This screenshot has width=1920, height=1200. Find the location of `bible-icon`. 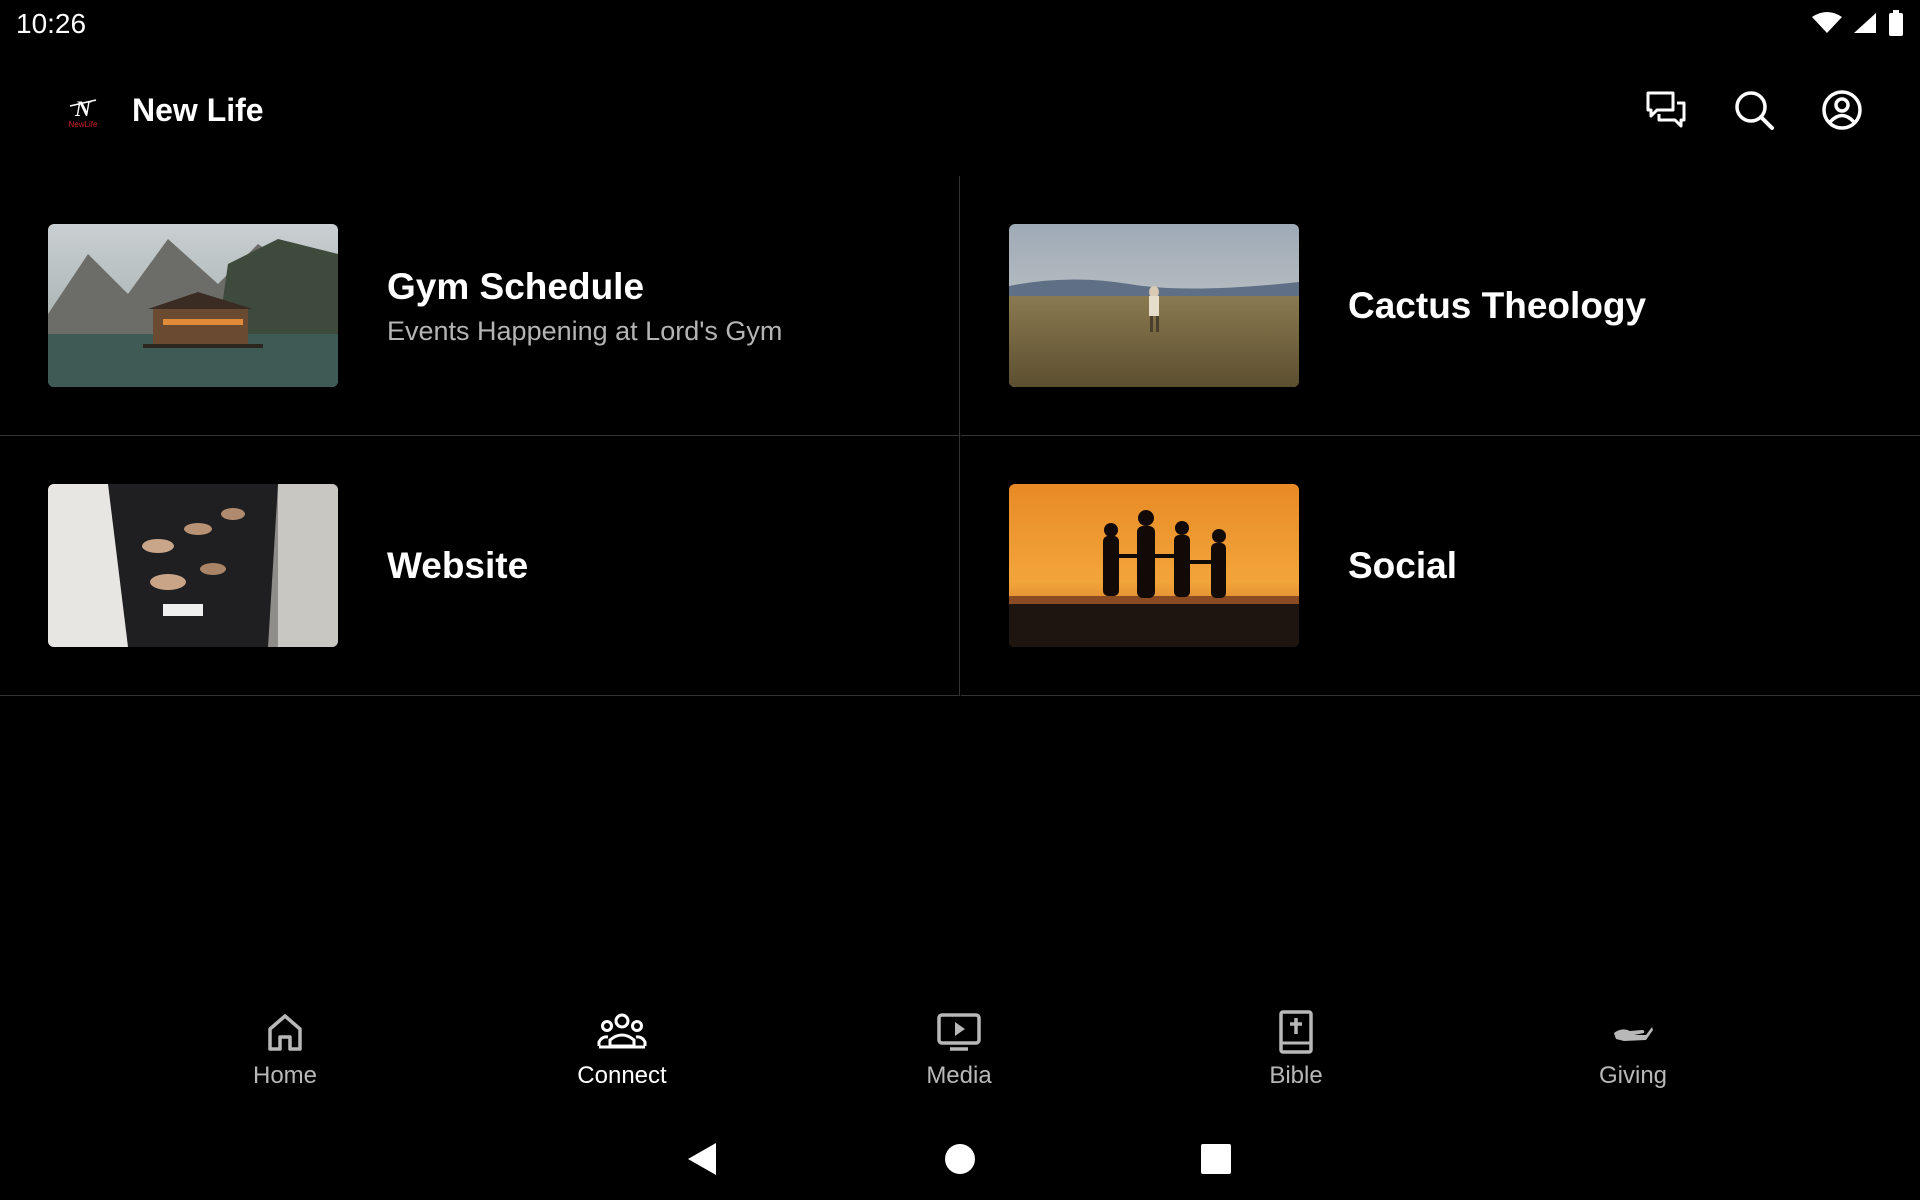

bible-icon is located at coordinates (1296, 1032).